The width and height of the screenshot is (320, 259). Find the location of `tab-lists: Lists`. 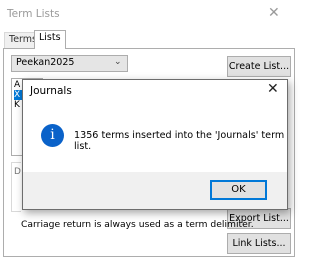

tab-lists: Lists is located at coordinates (50, 39).